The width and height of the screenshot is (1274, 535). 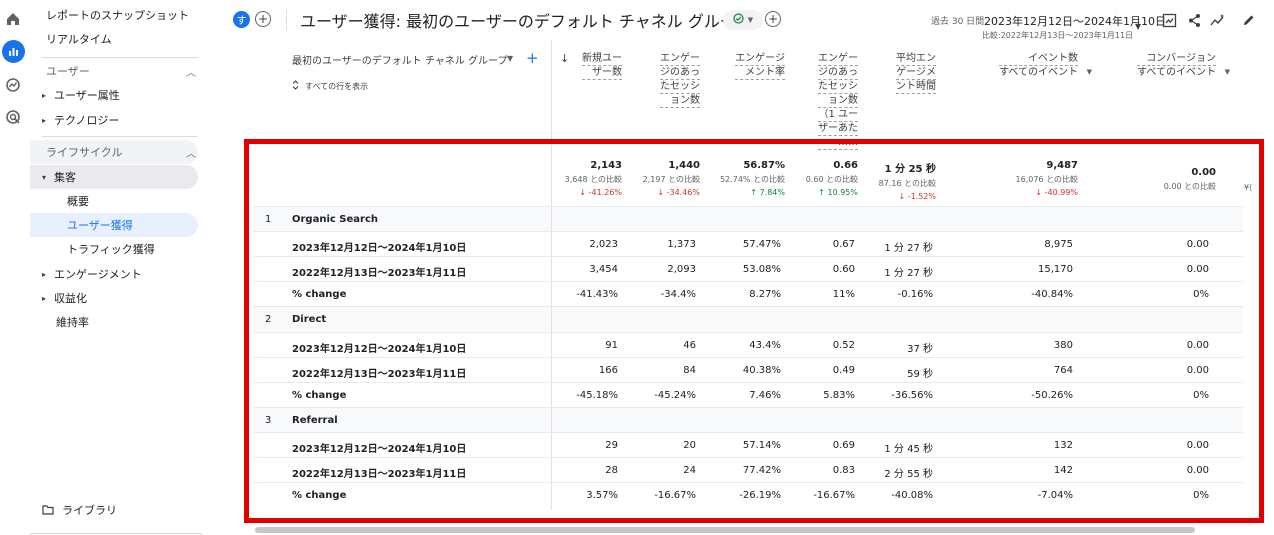 What do you see at coordinates (65, 177) in the screenshot?
I see `sidebar-item-label: 集客` at bounding box center [65, 177].